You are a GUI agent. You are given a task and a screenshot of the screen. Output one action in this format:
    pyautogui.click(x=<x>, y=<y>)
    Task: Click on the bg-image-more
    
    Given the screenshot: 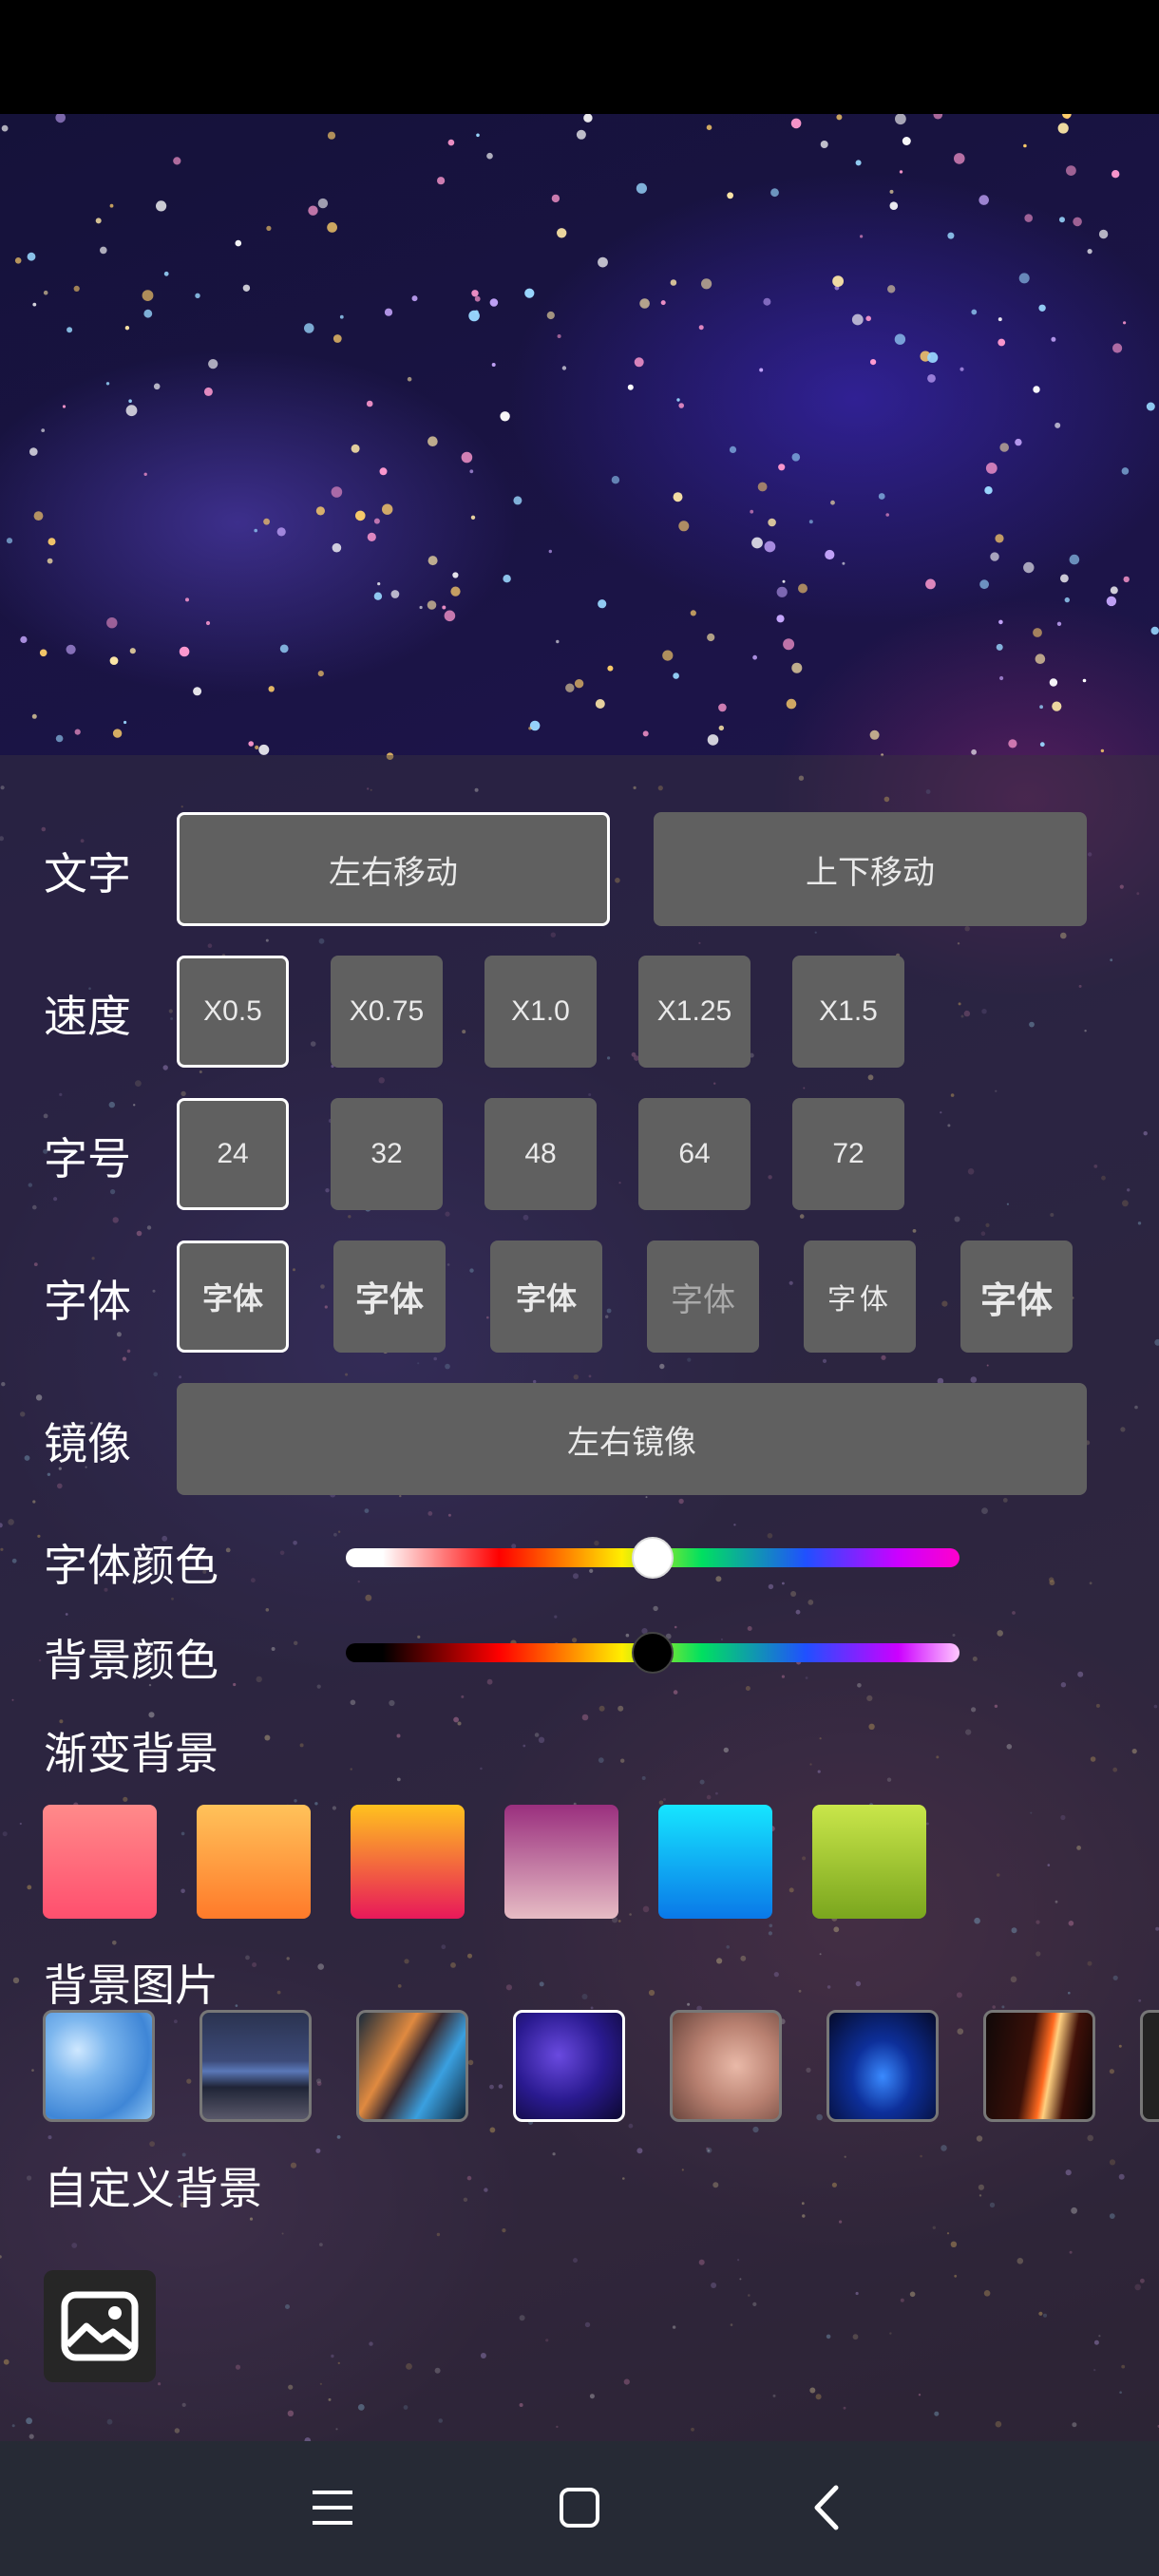 What is the action you would take?
    pyautogui.click(x=1149, y=2066)
    